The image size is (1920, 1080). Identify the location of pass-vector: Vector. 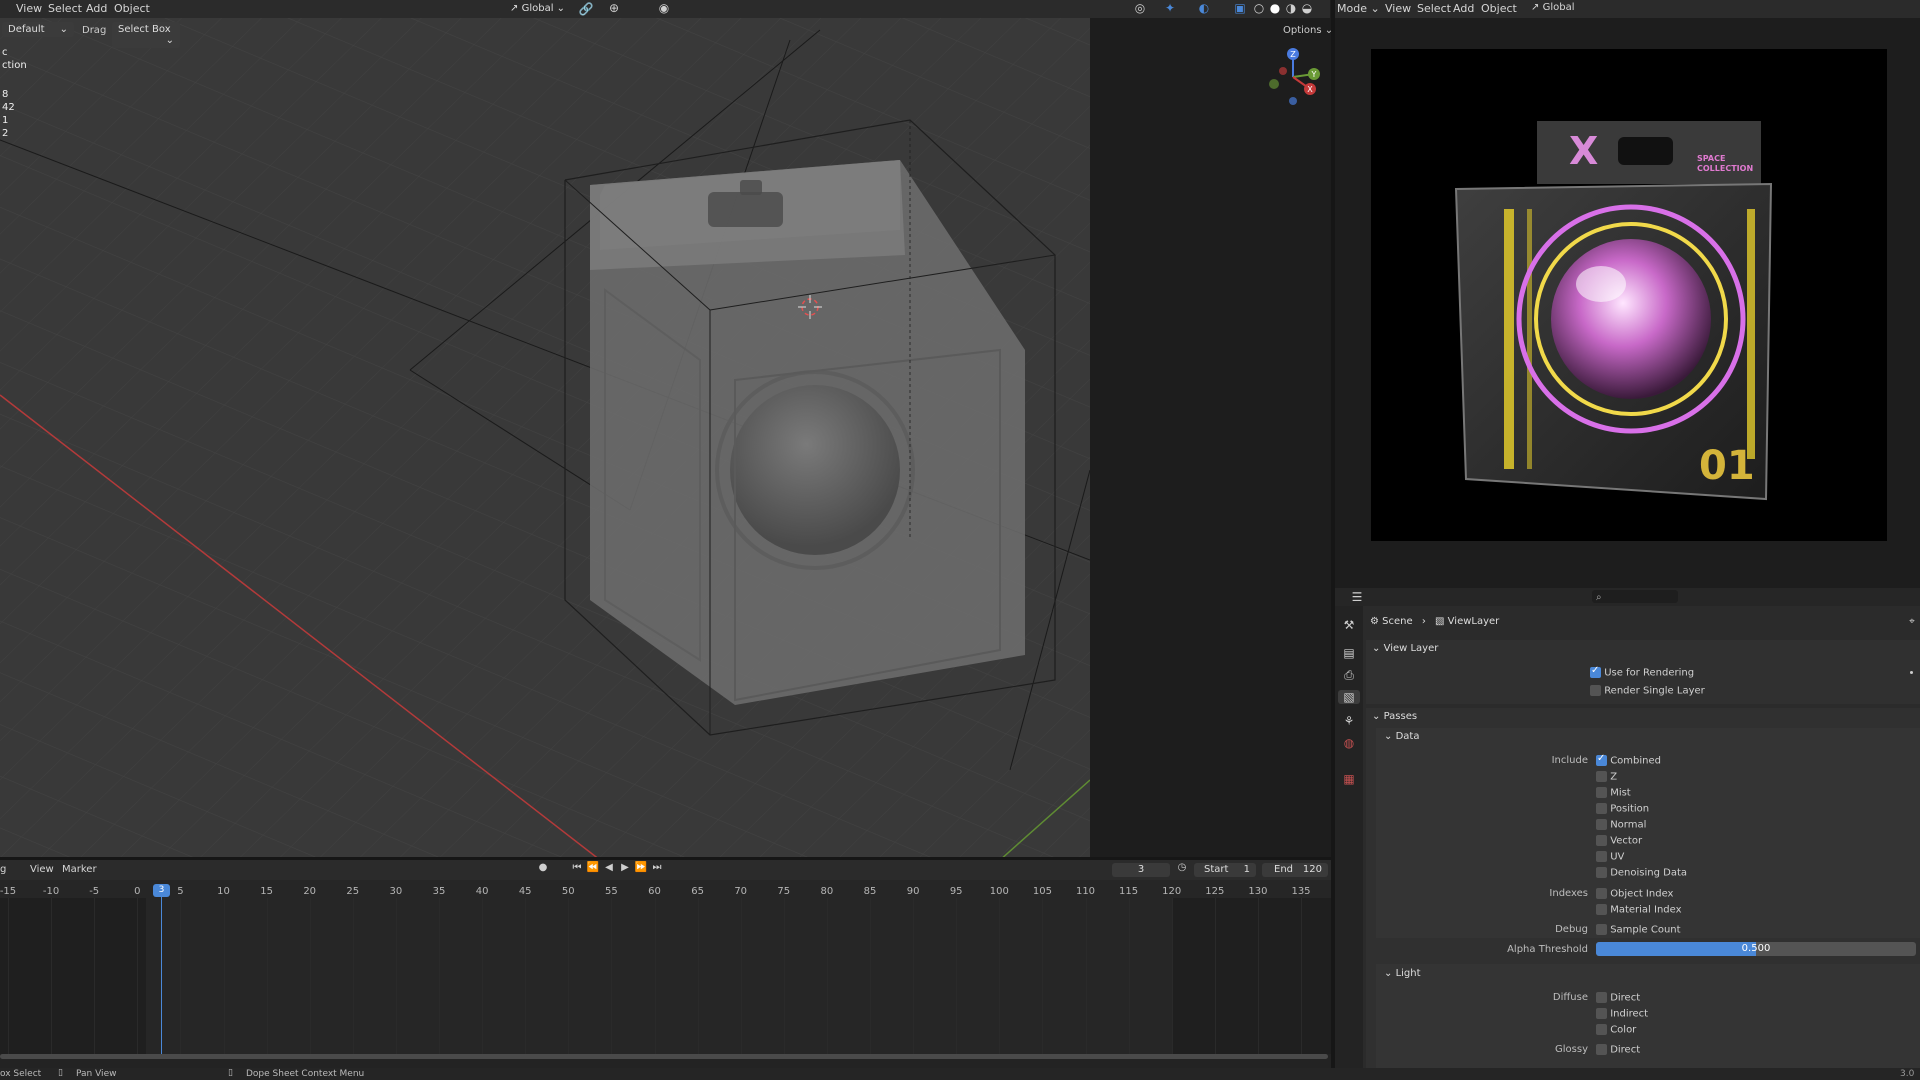
(1619, 841).